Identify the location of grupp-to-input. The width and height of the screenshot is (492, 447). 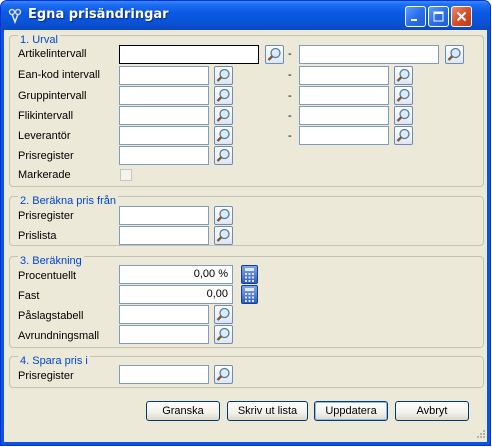
(344, 95).